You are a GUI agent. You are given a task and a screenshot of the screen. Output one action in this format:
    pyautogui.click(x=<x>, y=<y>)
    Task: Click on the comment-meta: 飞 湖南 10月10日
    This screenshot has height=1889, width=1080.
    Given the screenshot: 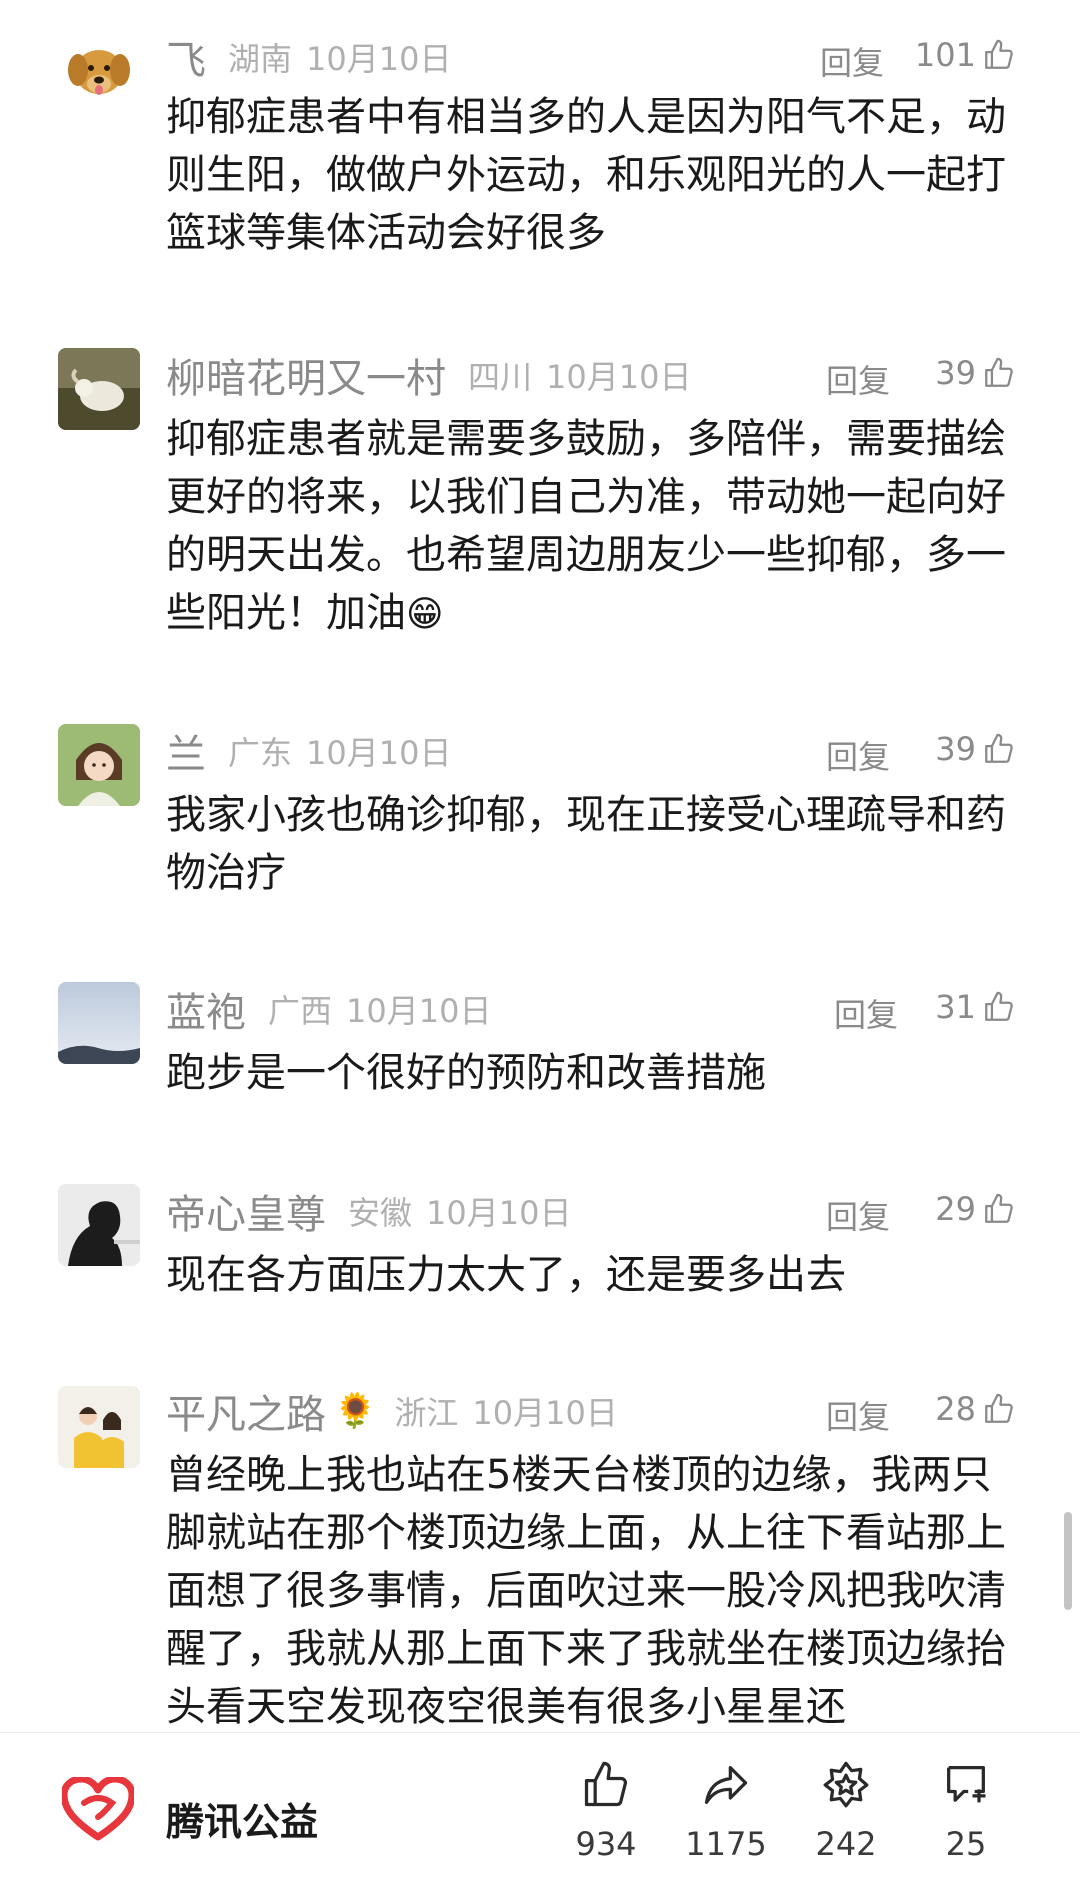 What is the action you would take?
    pyautogui.click(x=309, y=58)
    